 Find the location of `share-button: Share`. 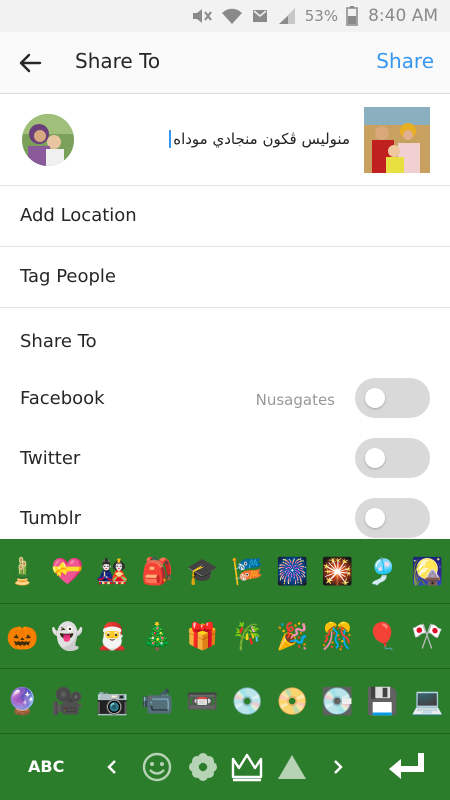

share-button: Share is located at coordinates (405, 61).